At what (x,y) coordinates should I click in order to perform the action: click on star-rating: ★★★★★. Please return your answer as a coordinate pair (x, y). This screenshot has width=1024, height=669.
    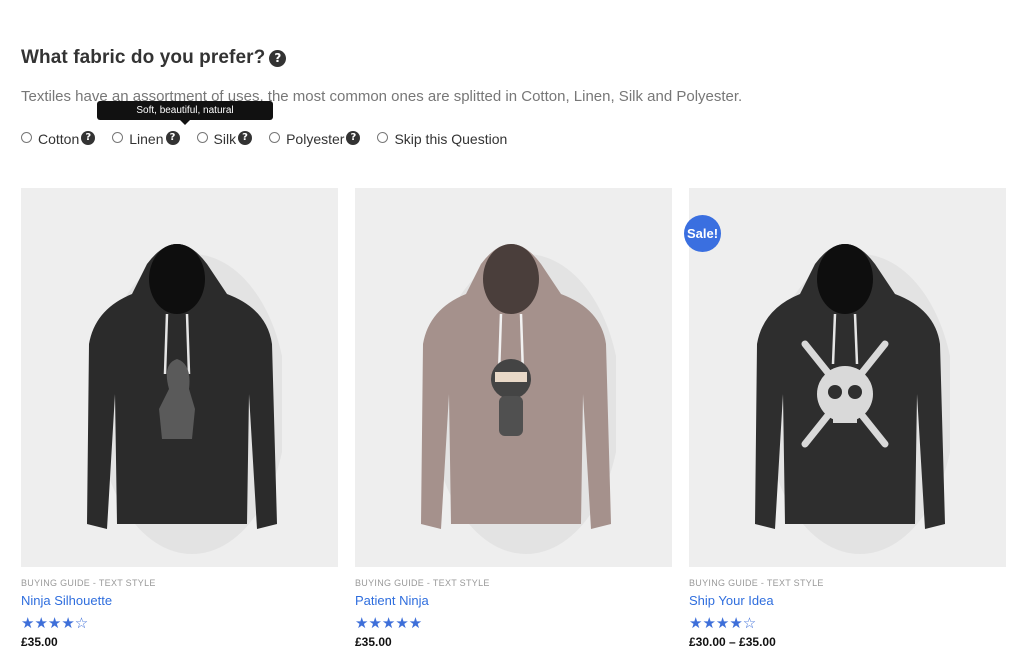
    Looking at the image, I should click on (389, 623).